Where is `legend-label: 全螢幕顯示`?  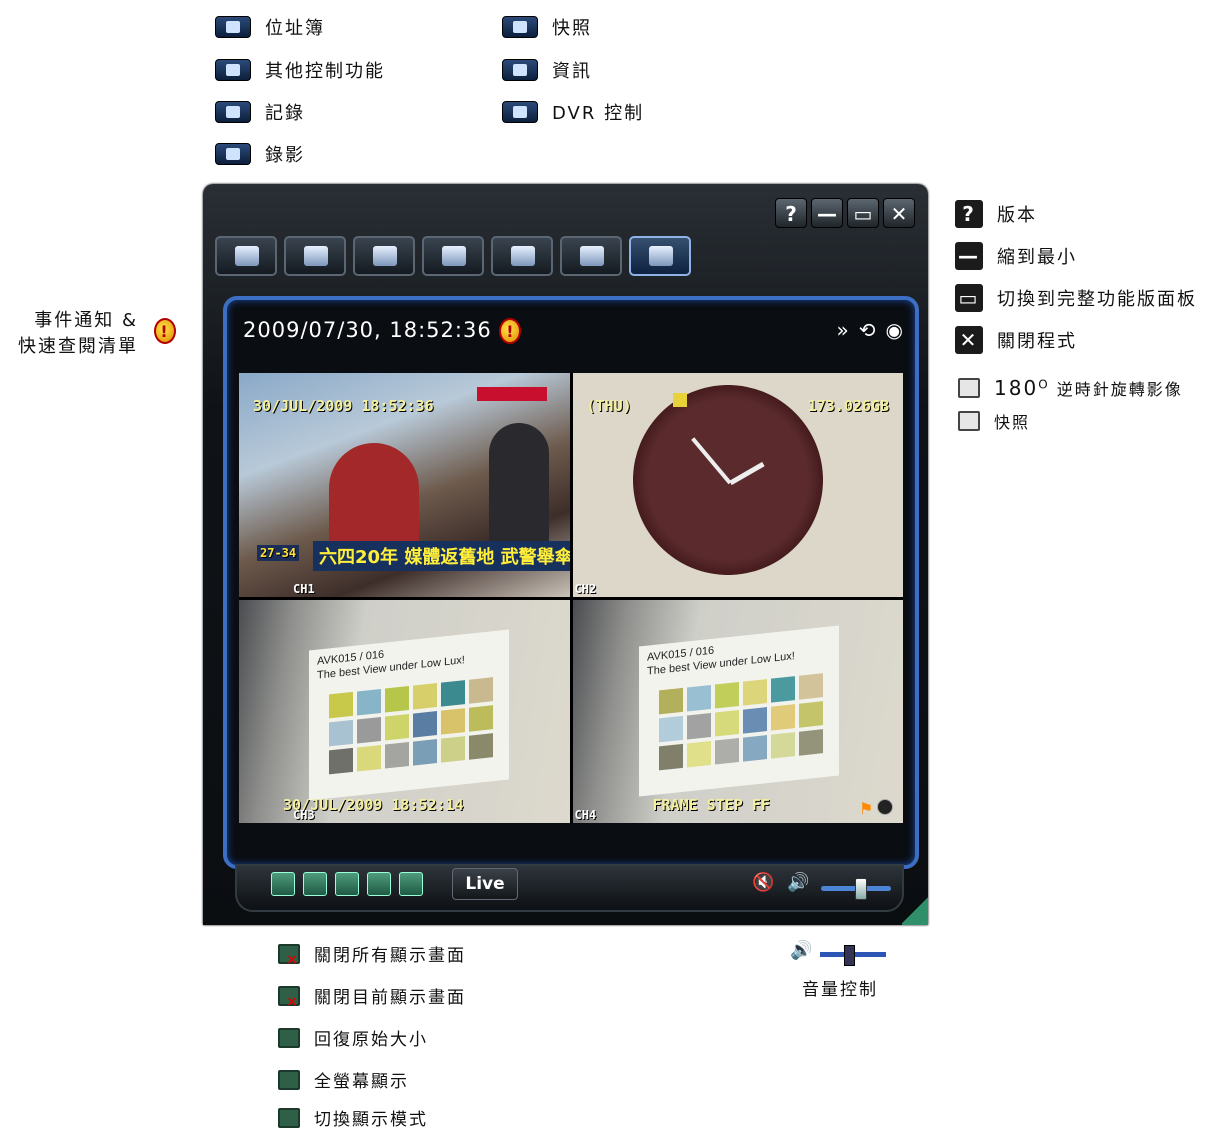
legend-label: 全螢幕顯示 is located at coordinates (361, 1082).